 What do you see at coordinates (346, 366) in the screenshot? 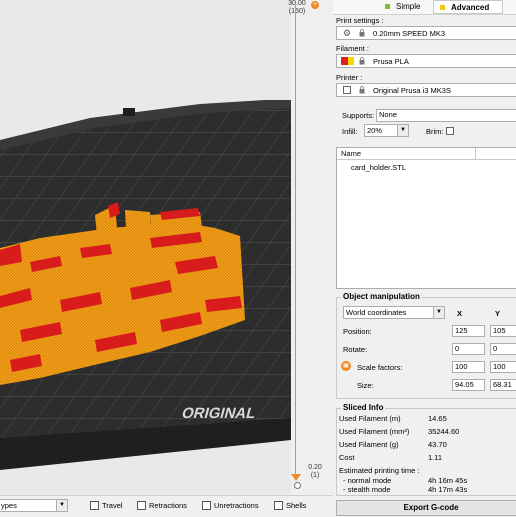
I see `lock-scale-icon: ▣` at bounding box center [346, 366].